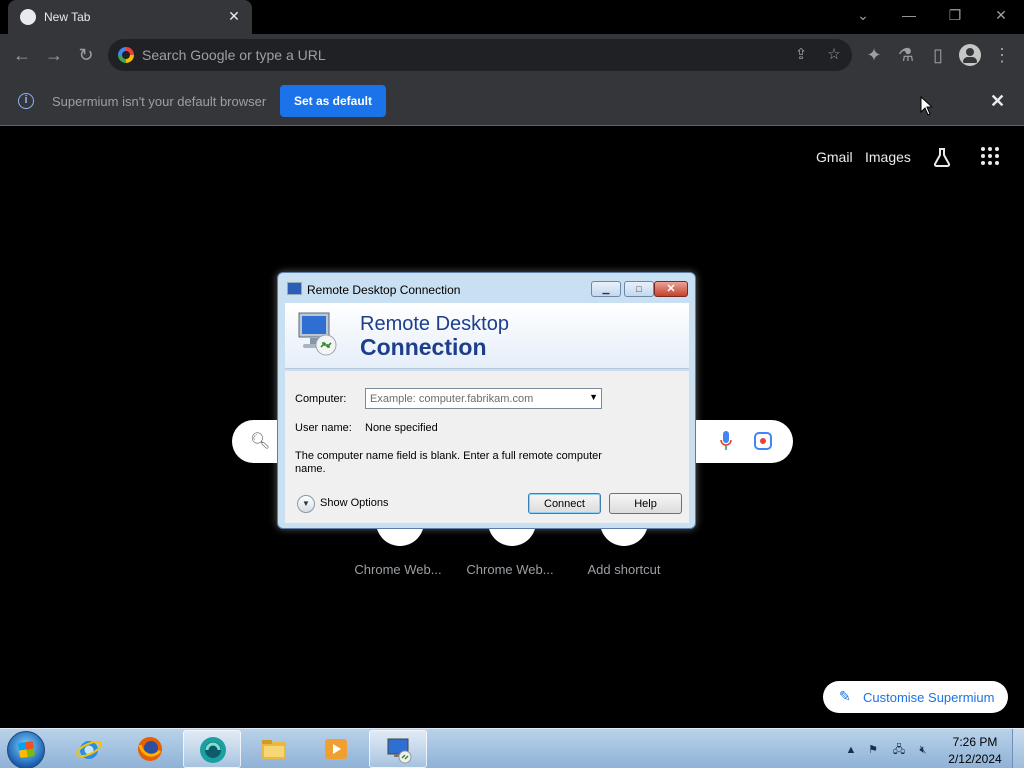 This screenshot has width=1024, height=768. I want to click on banner-title-line2: Connection, so click(423, 347).